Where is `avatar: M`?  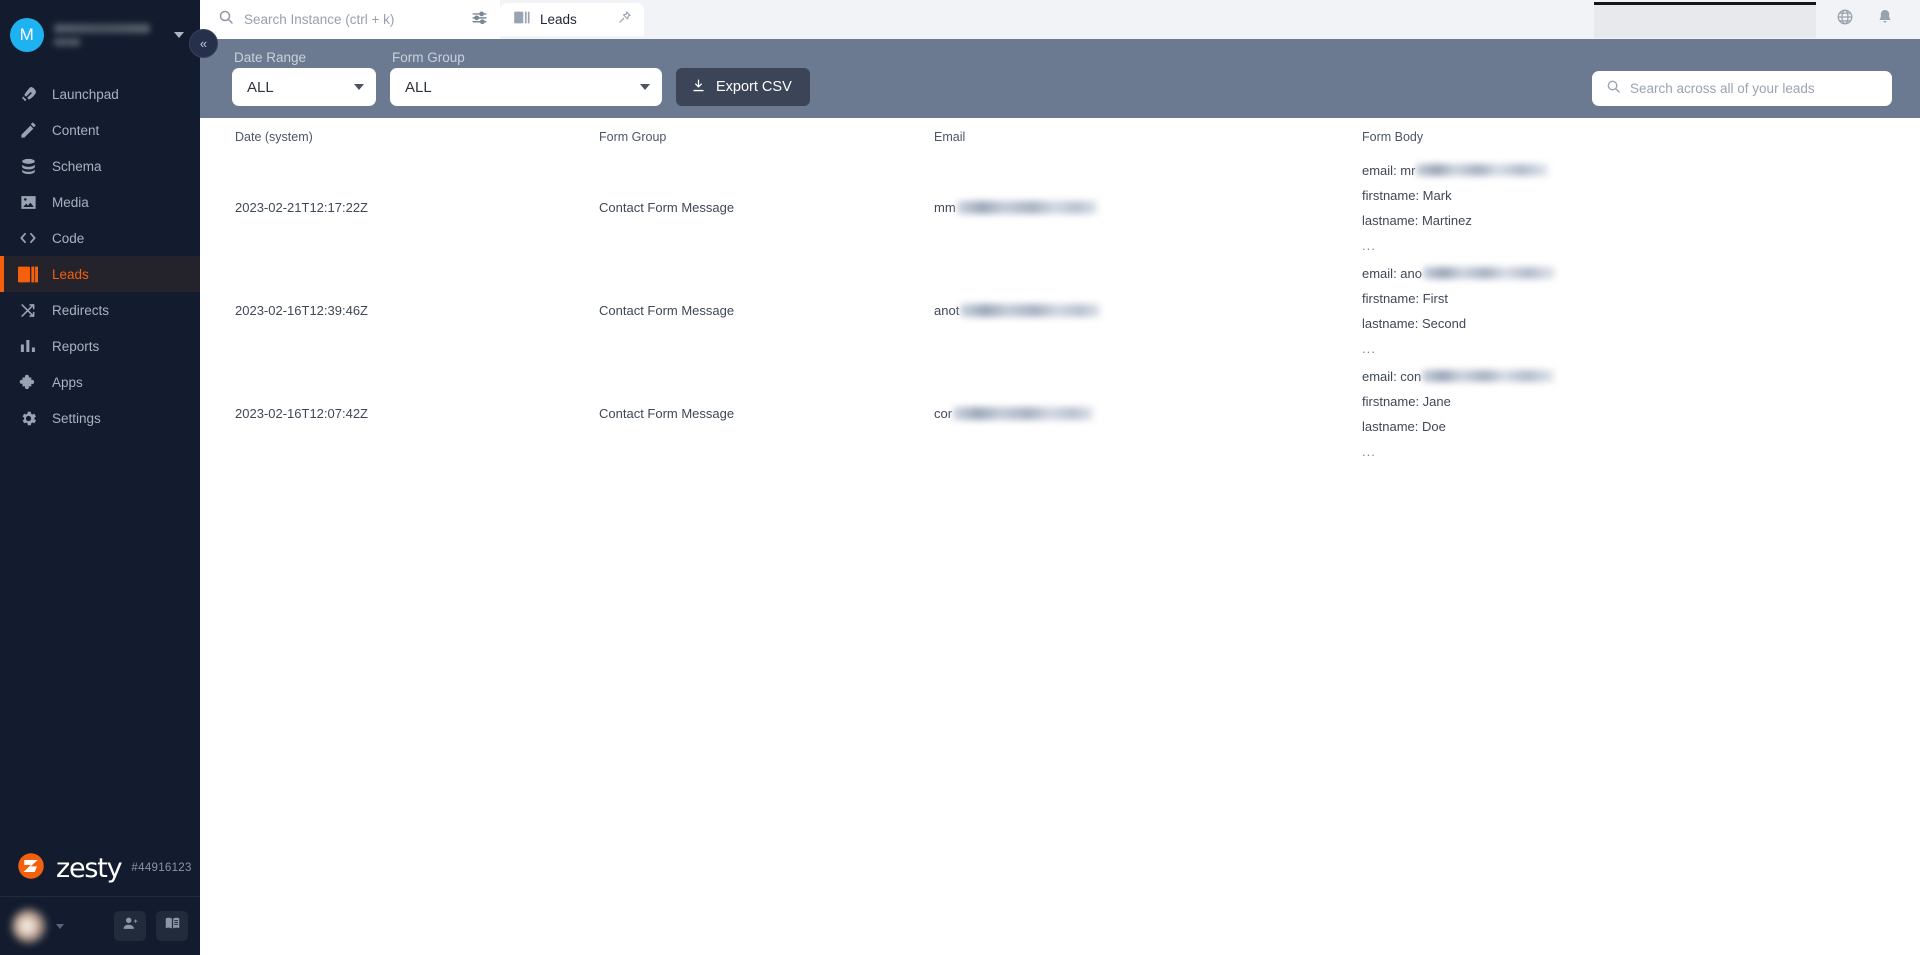 avatar: M is located at coordinates (27, 35).